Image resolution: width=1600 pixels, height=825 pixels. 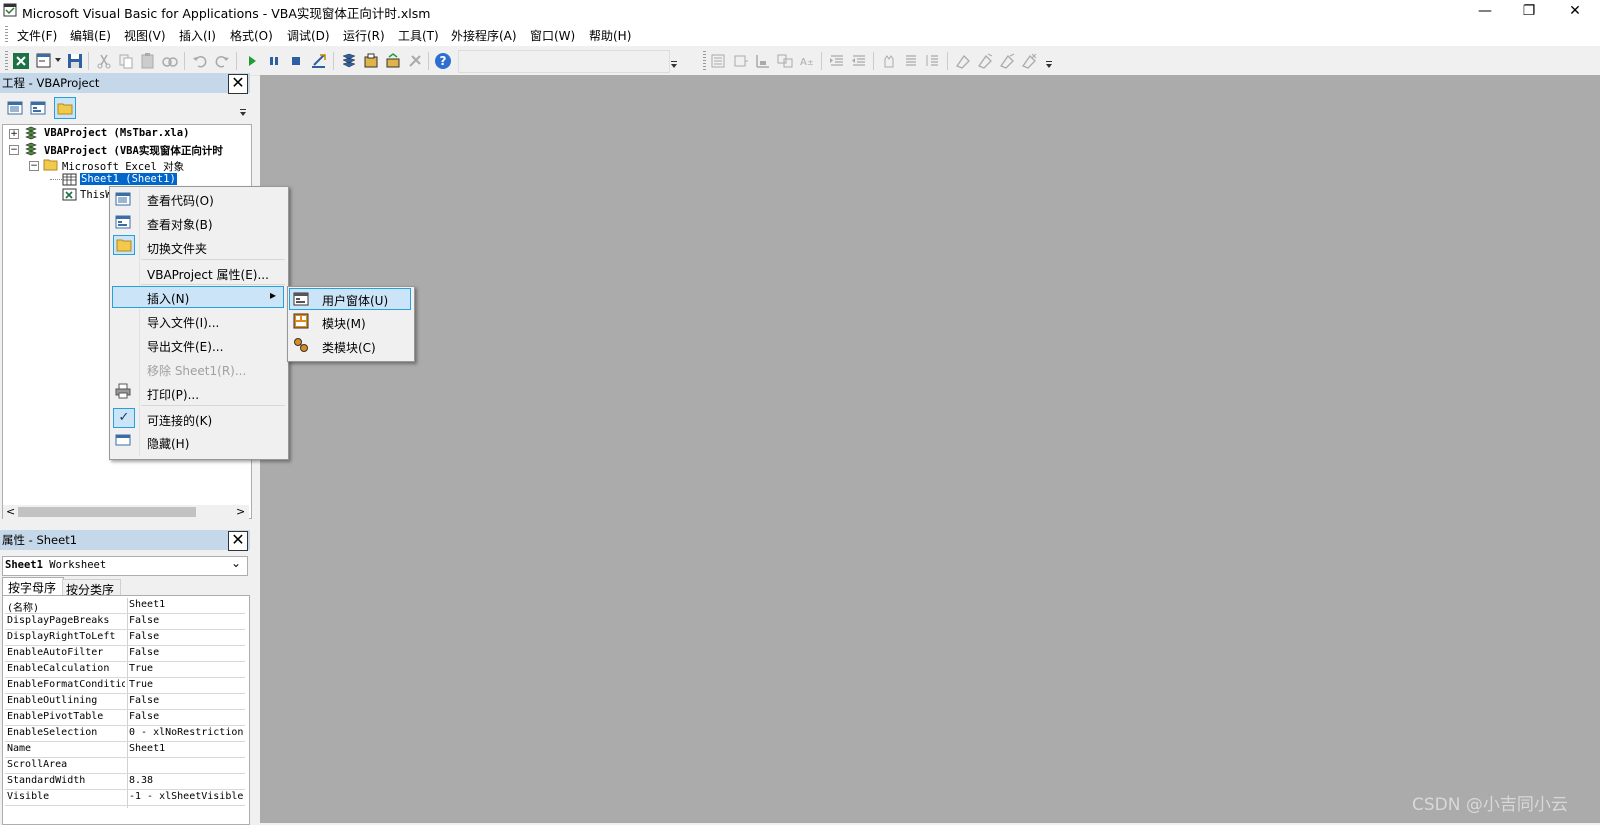 What do you see at coordinates (14, 134) in the screenshot?
I see `expand-toggle: +` at bounding box center [14, 134].